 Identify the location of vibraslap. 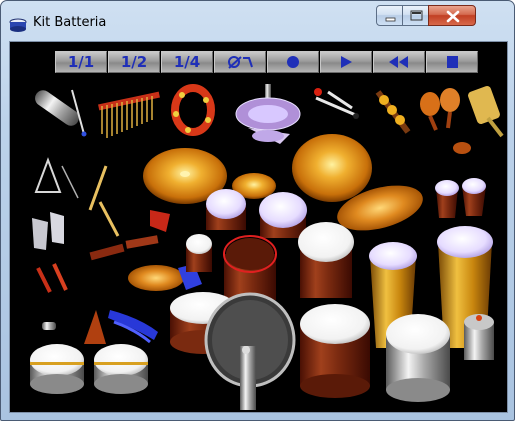
(133, 327).